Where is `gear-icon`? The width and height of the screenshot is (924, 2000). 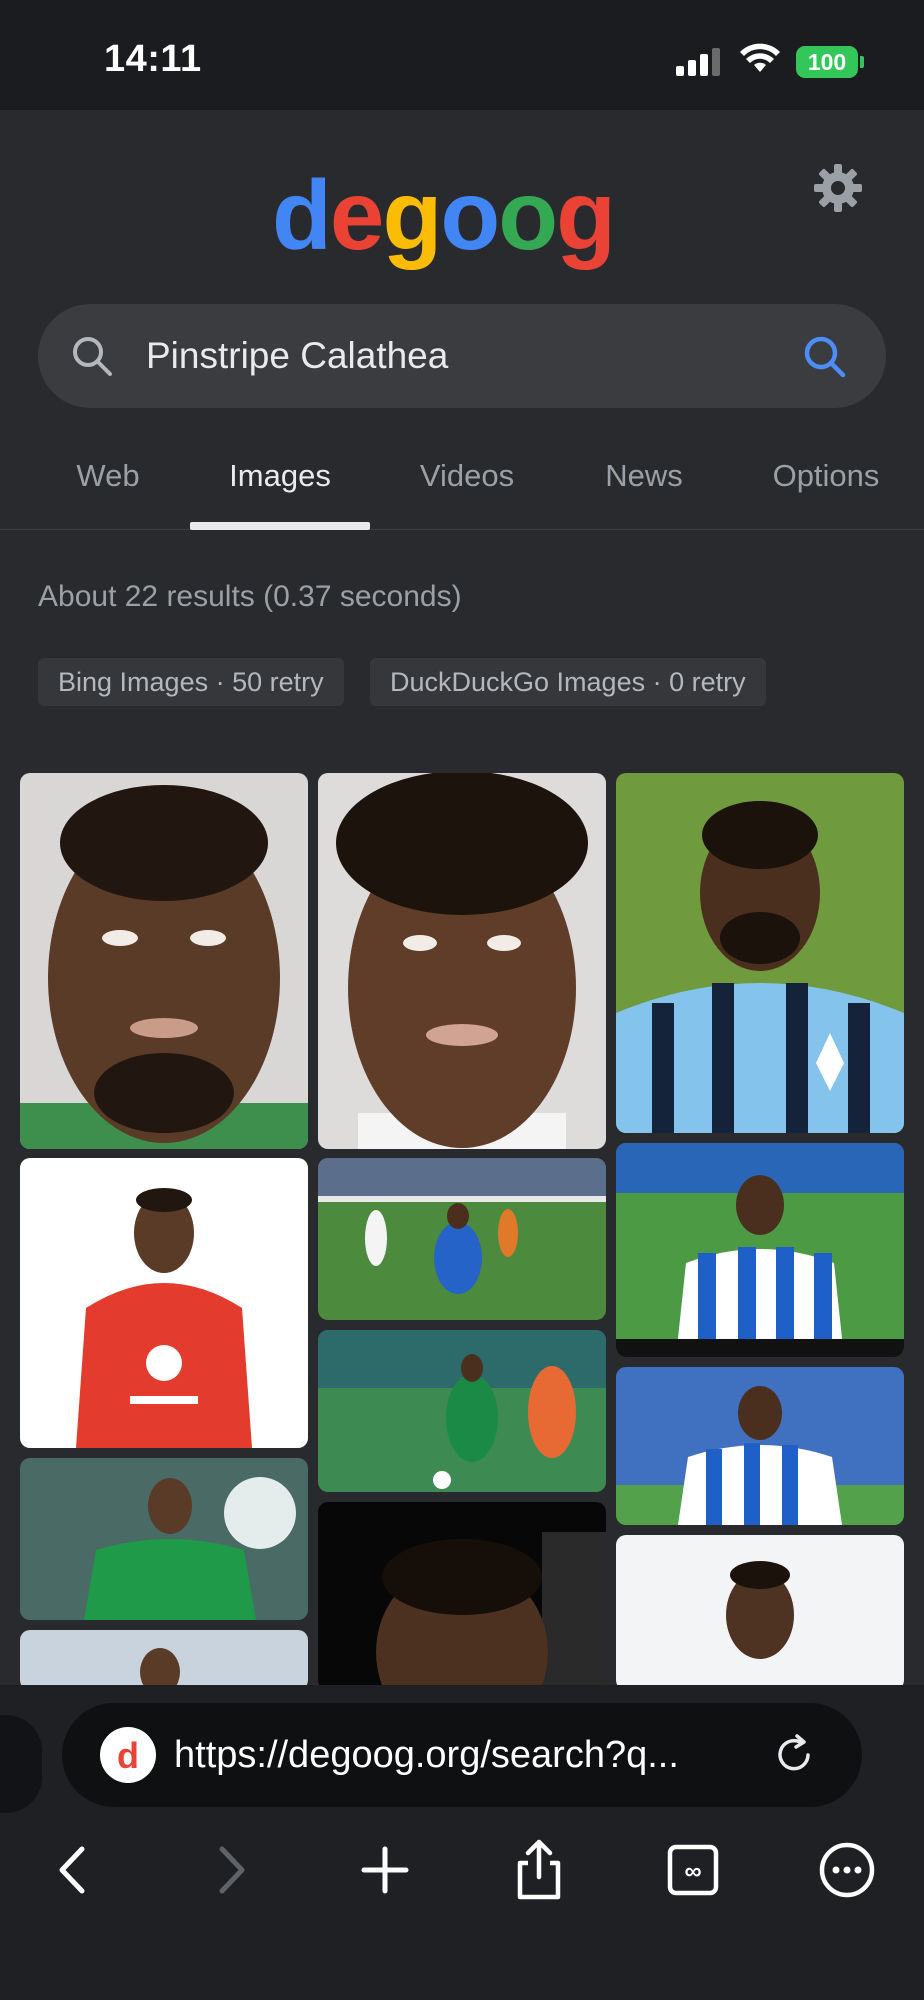
gear-icon is located at coordinates (838, 188).